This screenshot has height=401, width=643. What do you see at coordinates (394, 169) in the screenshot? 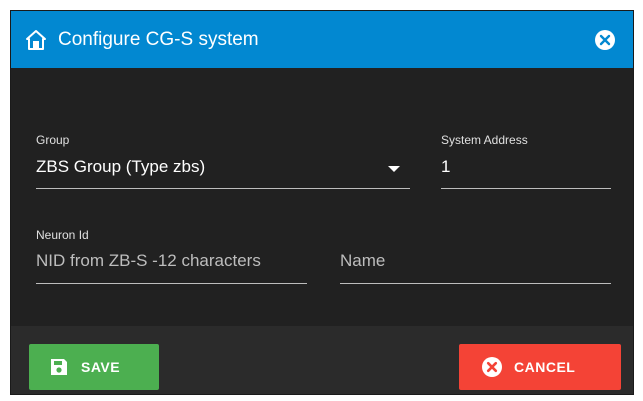
I see `chevron-down-icon` at bounding box center [394, 169].